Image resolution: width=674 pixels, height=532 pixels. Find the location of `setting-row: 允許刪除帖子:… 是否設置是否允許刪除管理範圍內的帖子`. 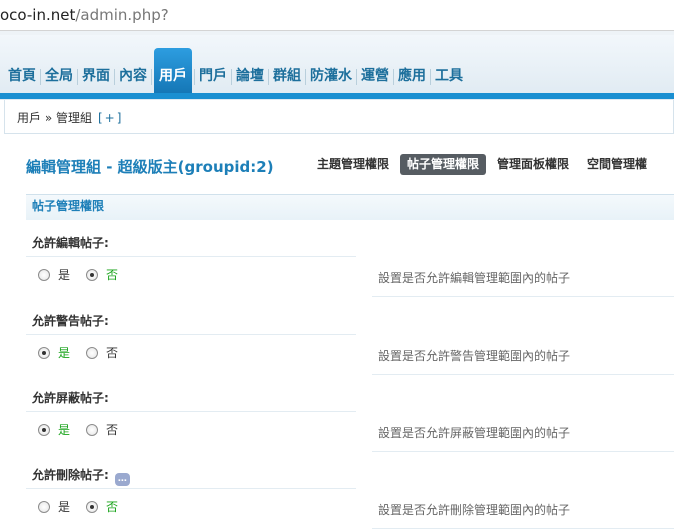

setting-row: 允許刪除帖子:… 是否設置是否允許刪除管理範圍內的帖子 is located at coordinates (350, 497).